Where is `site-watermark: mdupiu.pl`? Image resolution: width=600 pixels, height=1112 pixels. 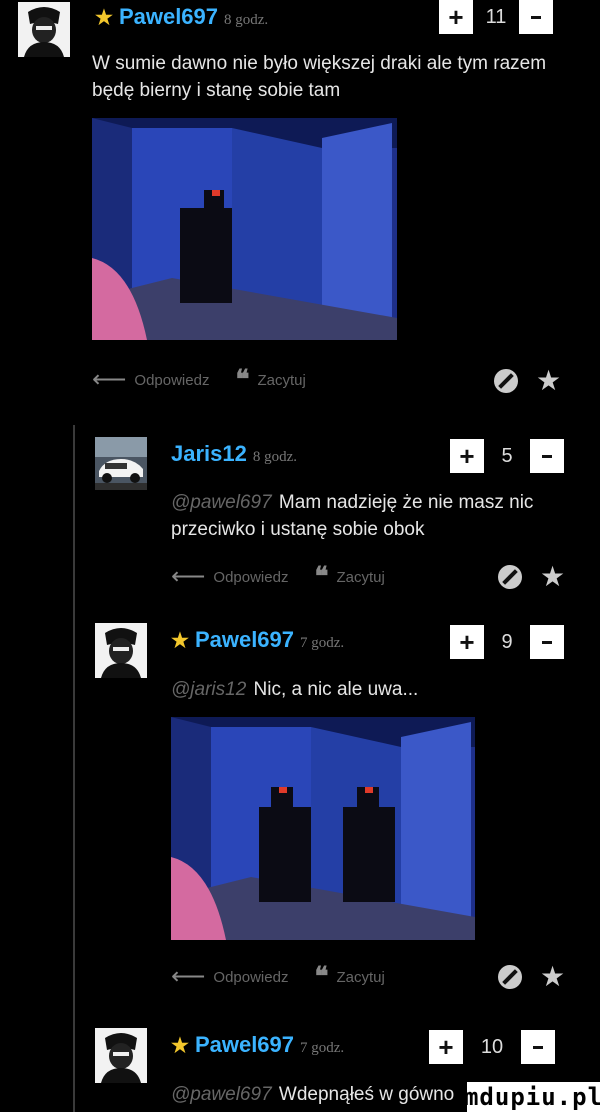
site-watermark: mdupiu.pl is located at coordinates (531, 1097).